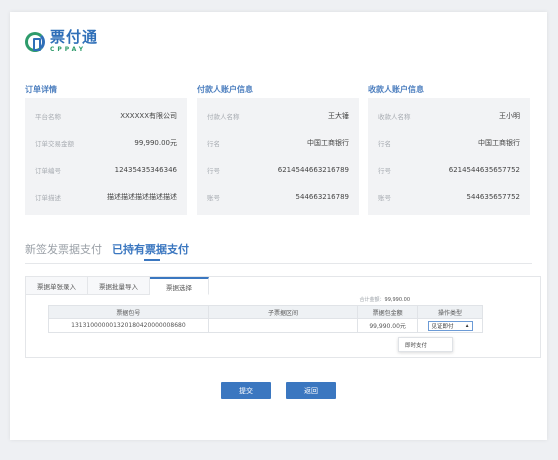  Describe the element at coordinates (106, 116) in the screenshot. I see `info-row: 平台名称 XXXXXX有限公司` at that location.